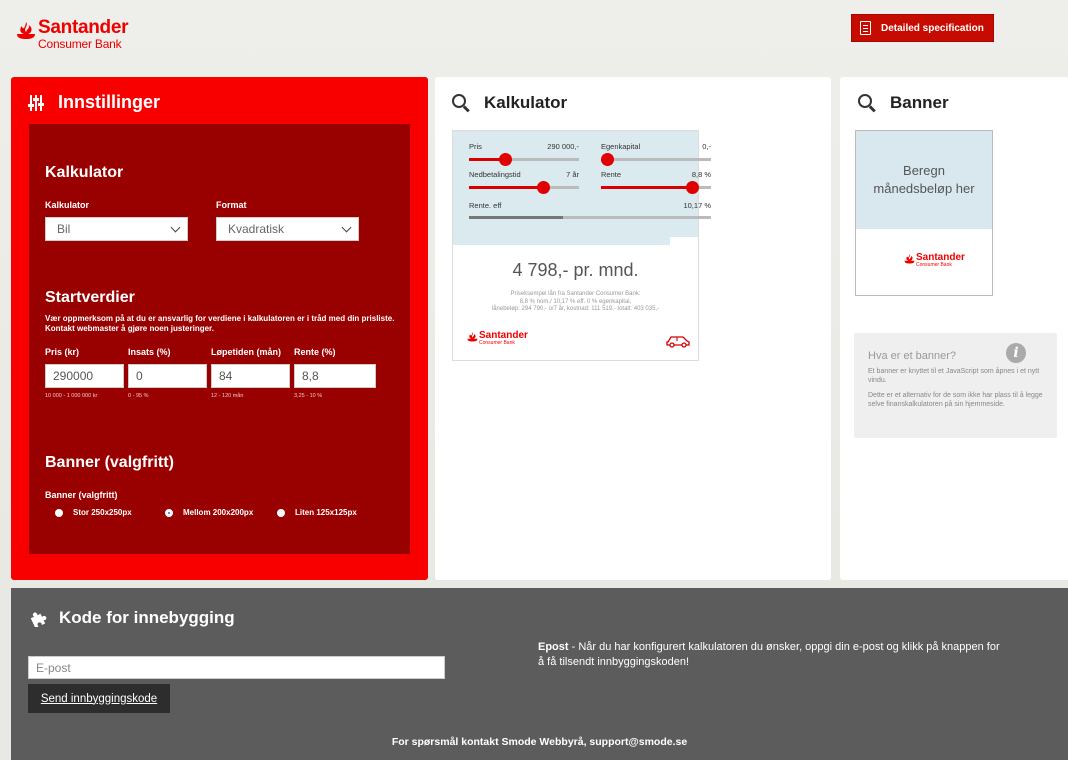  I want to click on slider-term-value: 7 år, so click(572, 174).